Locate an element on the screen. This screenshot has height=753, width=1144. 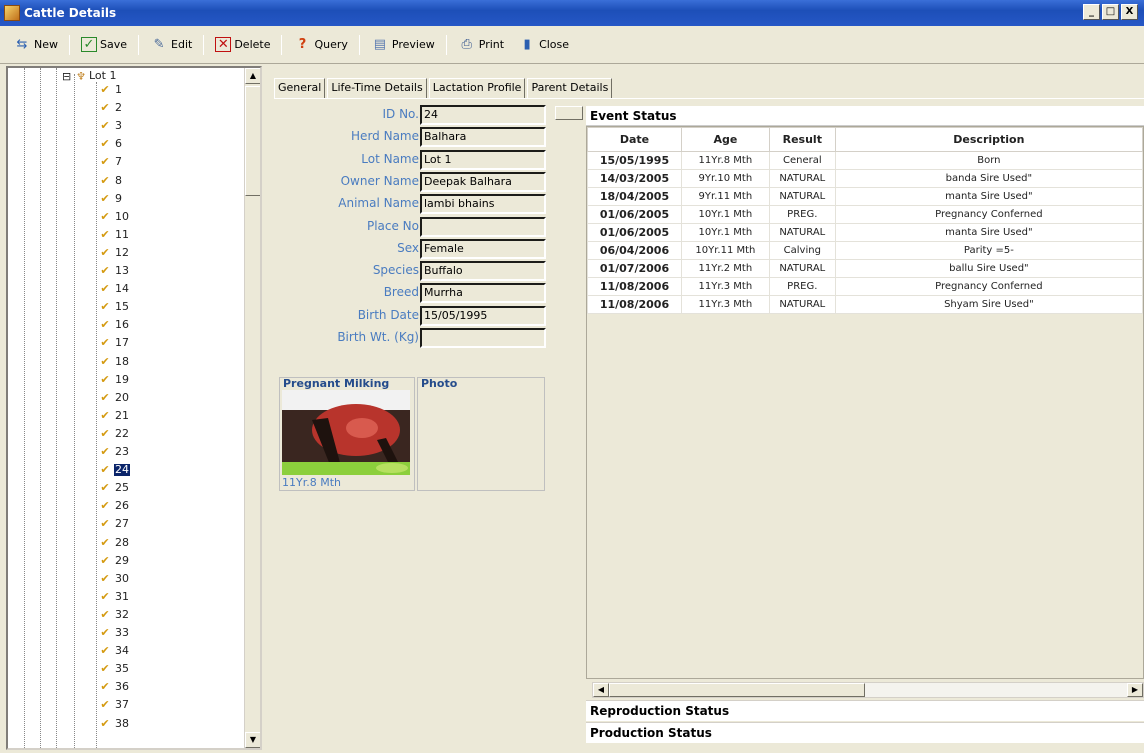
field-value: lambi bhains is located at coordinates (483, 204).